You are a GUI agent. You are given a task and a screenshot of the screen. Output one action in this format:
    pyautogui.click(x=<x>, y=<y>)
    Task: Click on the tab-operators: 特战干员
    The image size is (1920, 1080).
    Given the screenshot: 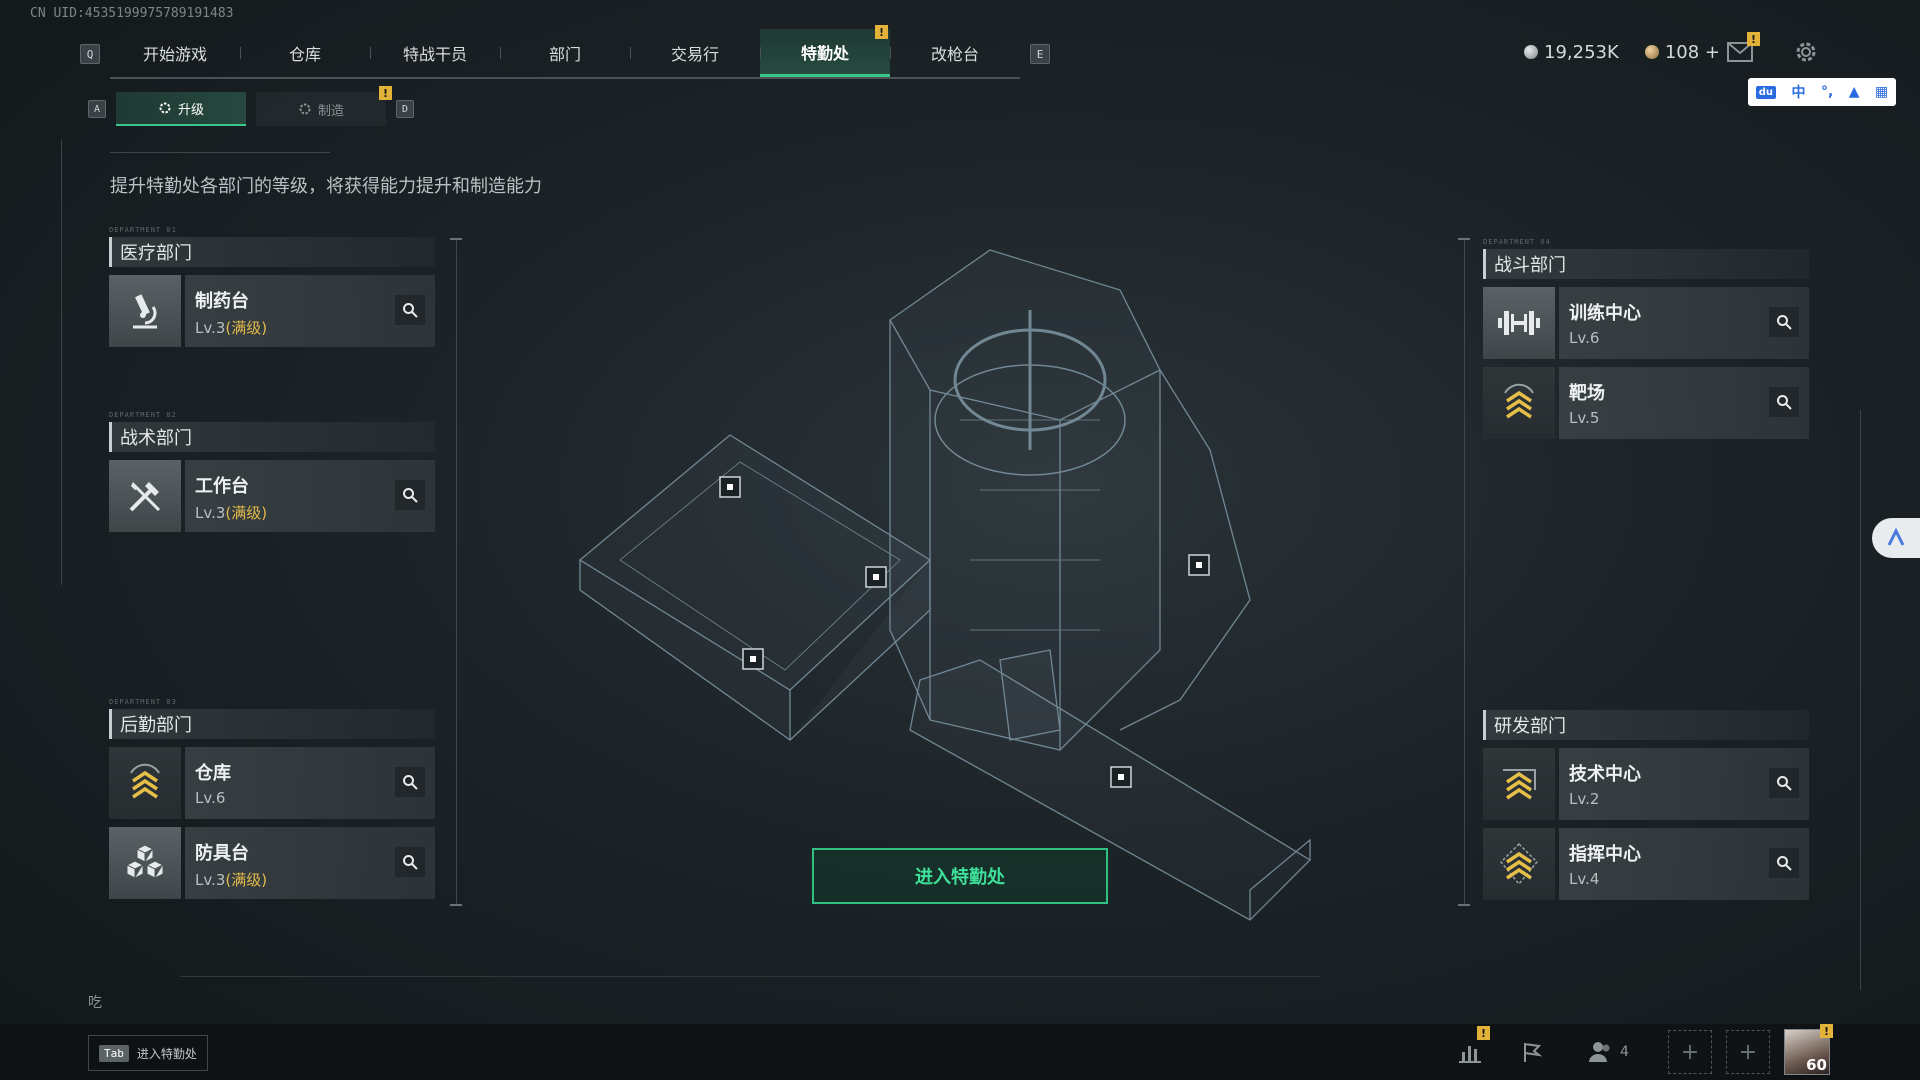 What is the action you would take?
    pyautogui.click(x=435, y=53)
    